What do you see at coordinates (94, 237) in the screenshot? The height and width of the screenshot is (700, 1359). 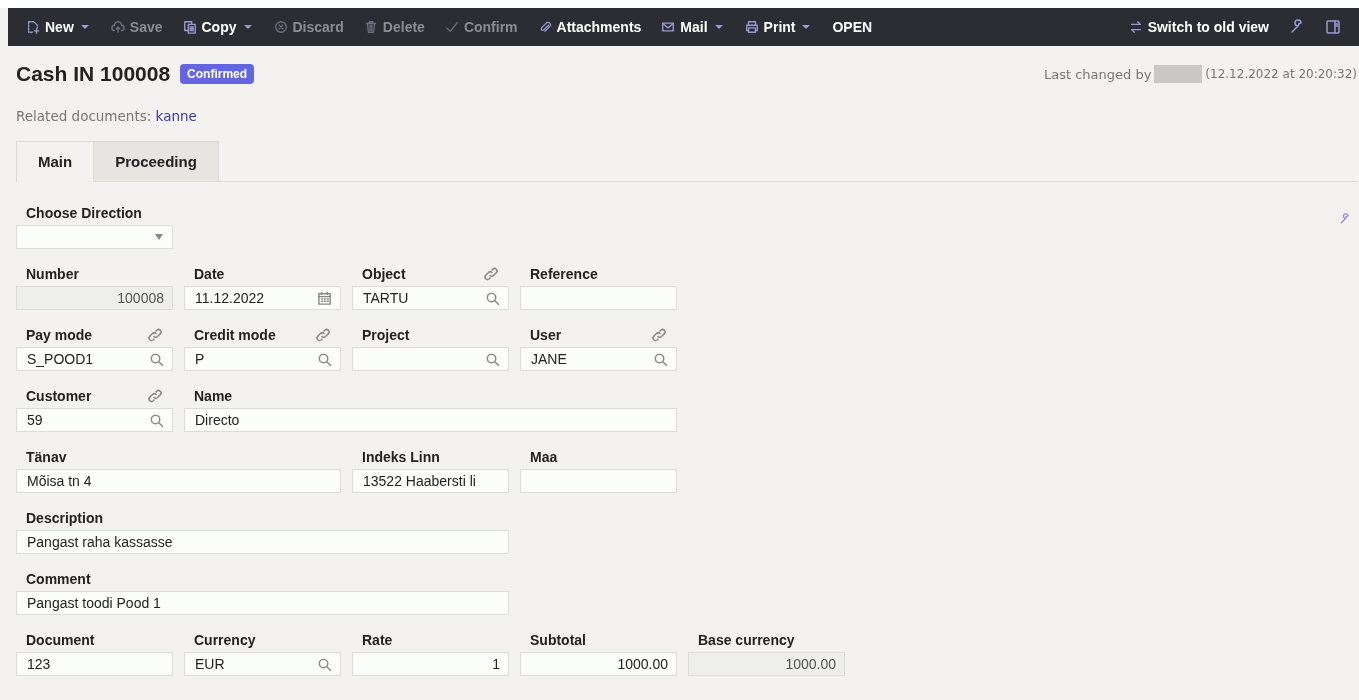 I see `direction-dropdown` at bounding box center [94, 237].